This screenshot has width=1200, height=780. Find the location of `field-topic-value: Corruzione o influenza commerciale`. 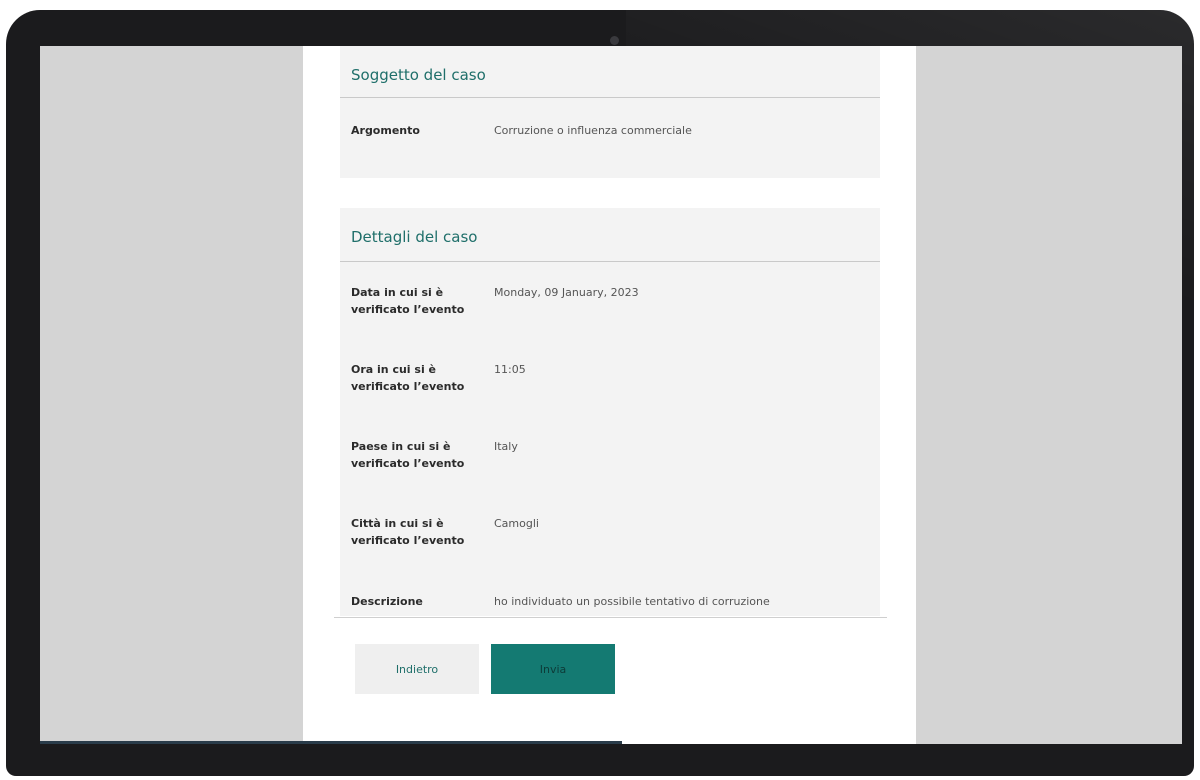

field-topic-value: Corruzione o influenza commerciale is located at coordinates (593, 130).